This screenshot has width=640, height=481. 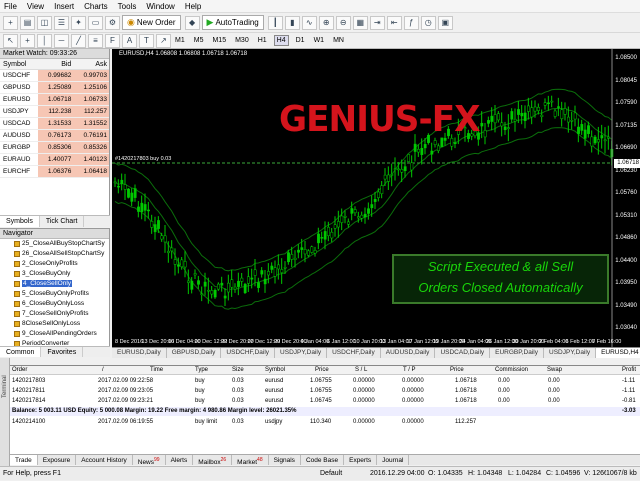 I want to click on zoom-in-icon: ⊕, so click(x=326, y=22).